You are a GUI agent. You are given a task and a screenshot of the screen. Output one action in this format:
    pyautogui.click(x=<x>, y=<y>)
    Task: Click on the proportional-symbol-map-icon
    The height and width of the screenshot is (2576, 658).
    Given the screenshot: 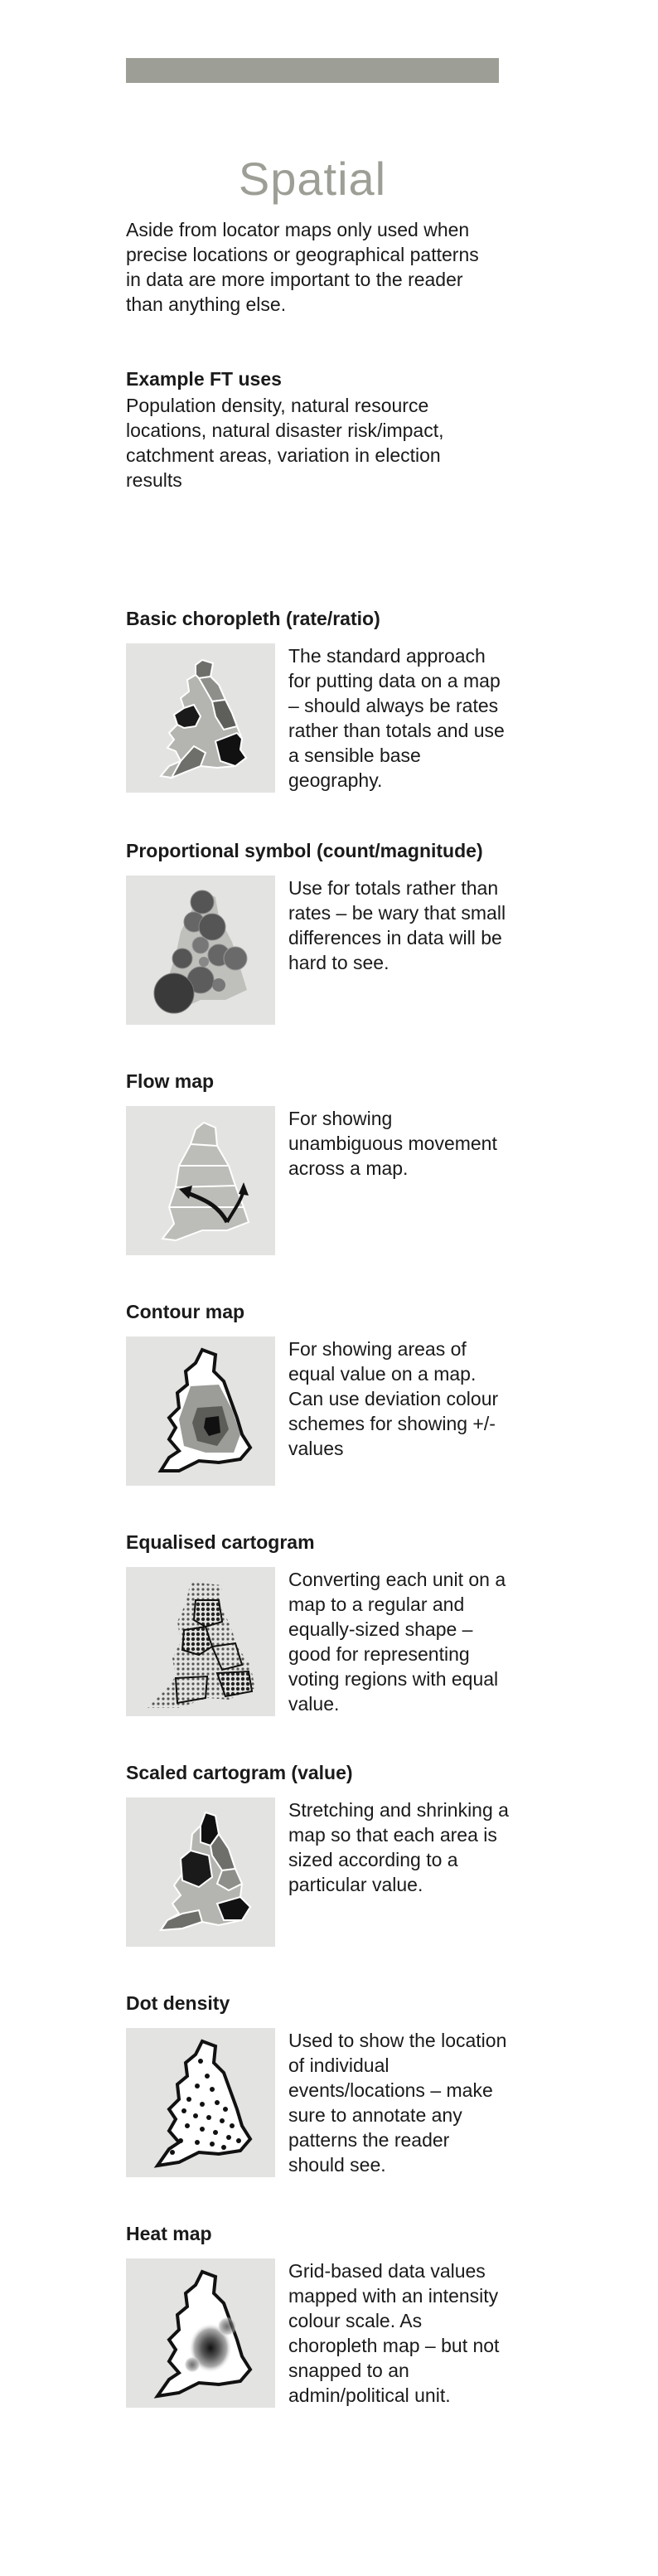 What is the action you would take?
    pyautogui.click(x=200, y=950)
    